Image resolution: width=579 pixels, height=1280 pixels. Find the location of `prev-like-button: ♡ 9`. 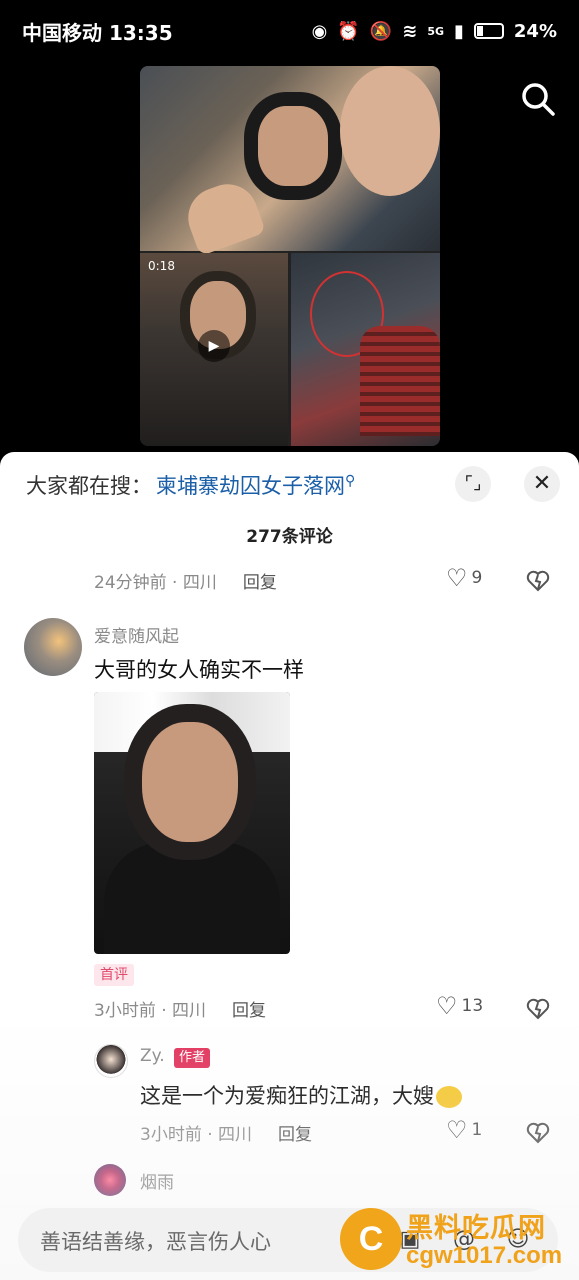

prev-like-button: ♡ 9 is located at coordinates (464, 578).